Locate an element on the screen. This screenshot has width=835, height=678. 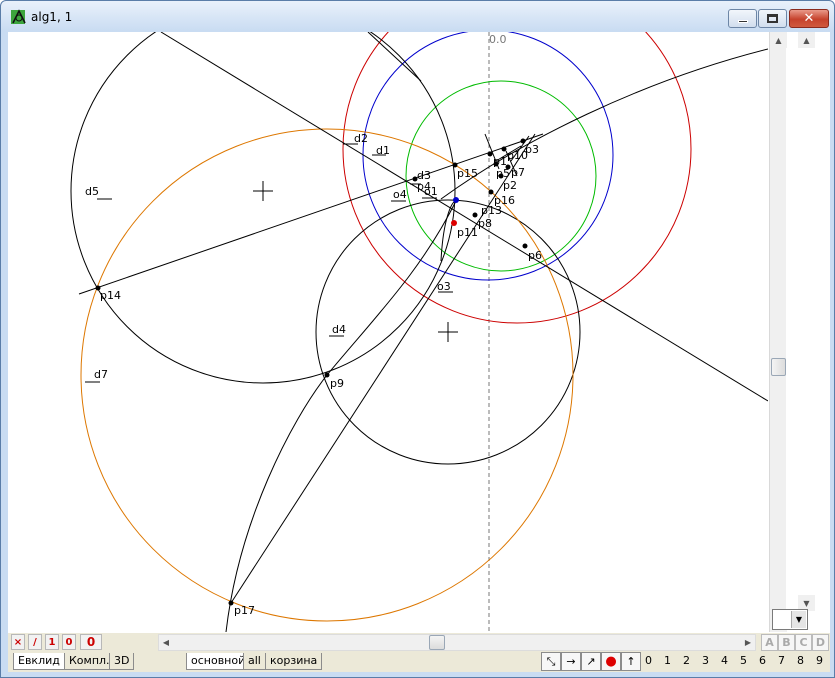
axis-label: 0.0 is located at coordinates (498, 39).